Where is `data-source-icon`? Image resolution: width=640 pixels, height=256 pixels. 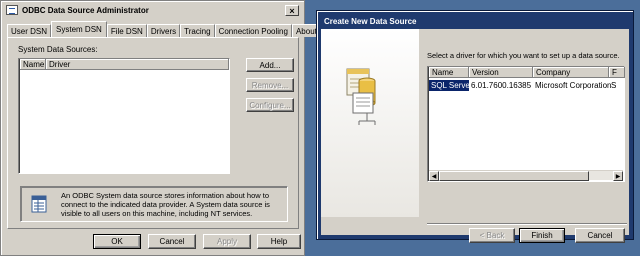 data-source-icon is located at coordinates (39, 204).